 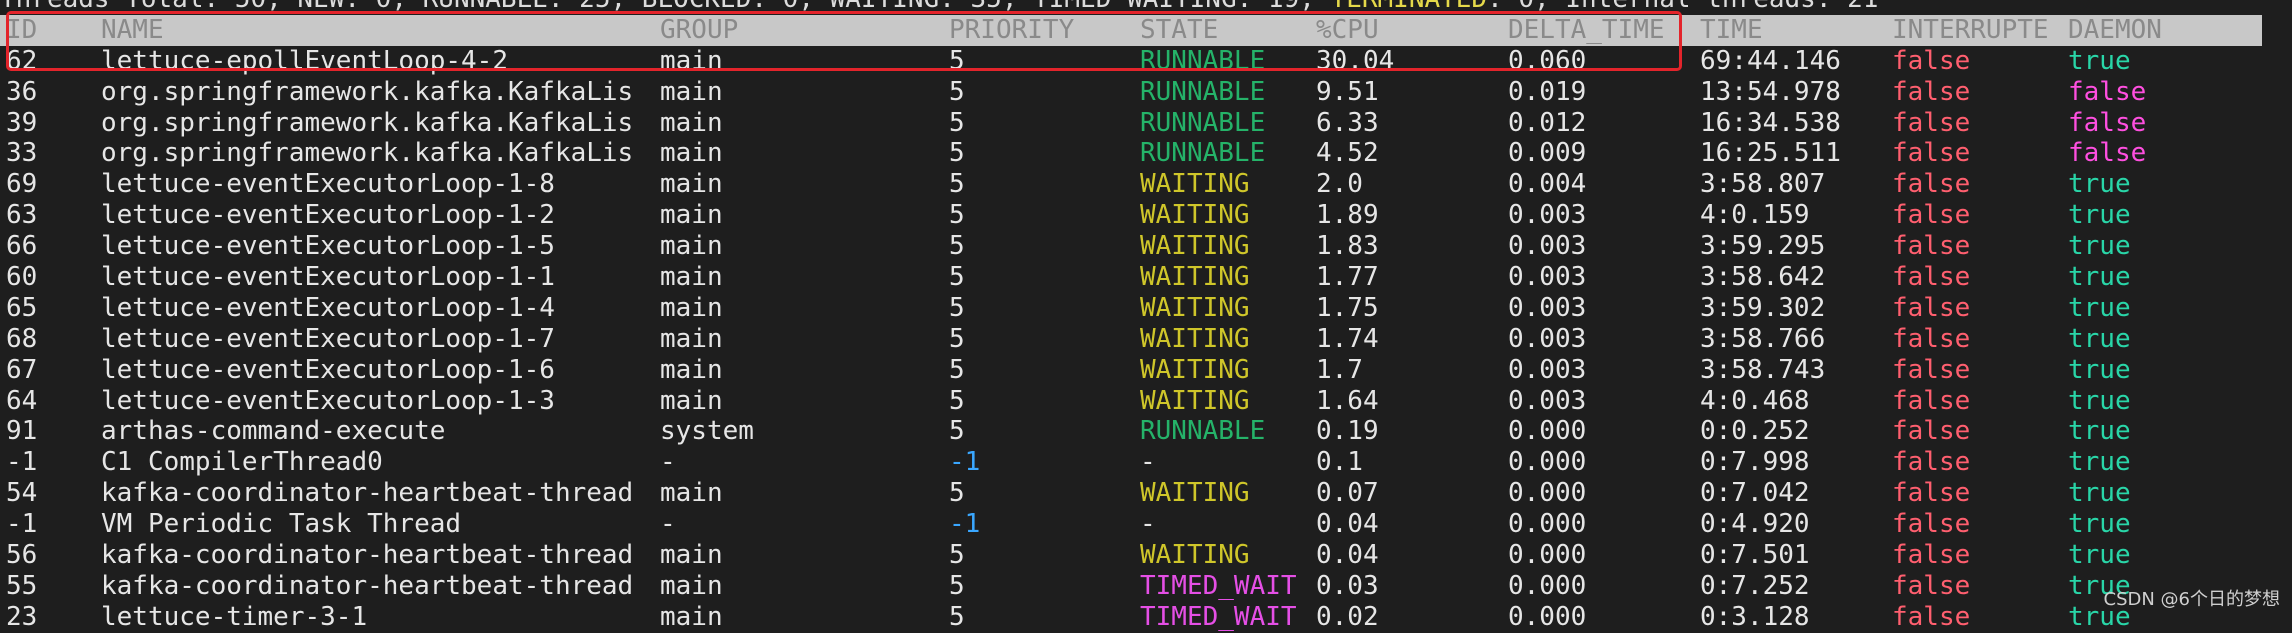 What do you see at coordinates (1347, 493) in the screenshot?
I see `thread-cpu: 0.07` at bounding box center [1347, 493].